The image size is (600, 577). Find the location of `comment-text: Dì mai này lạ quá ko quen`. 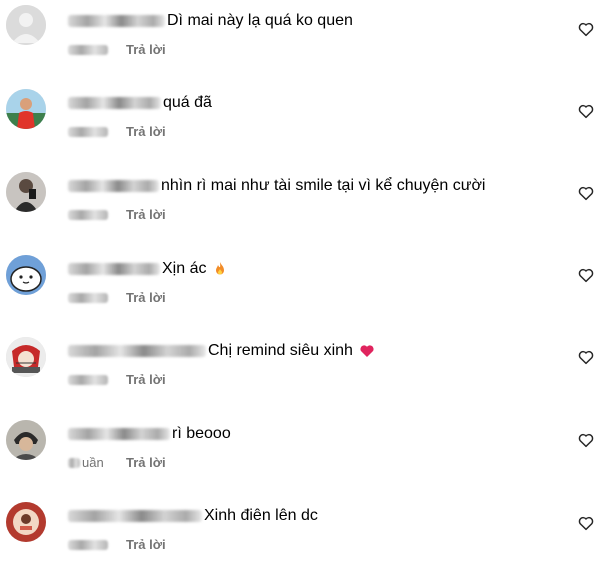

comment-text: Dì mai này lạ quá ko quen is located at coordinates (260, 20).